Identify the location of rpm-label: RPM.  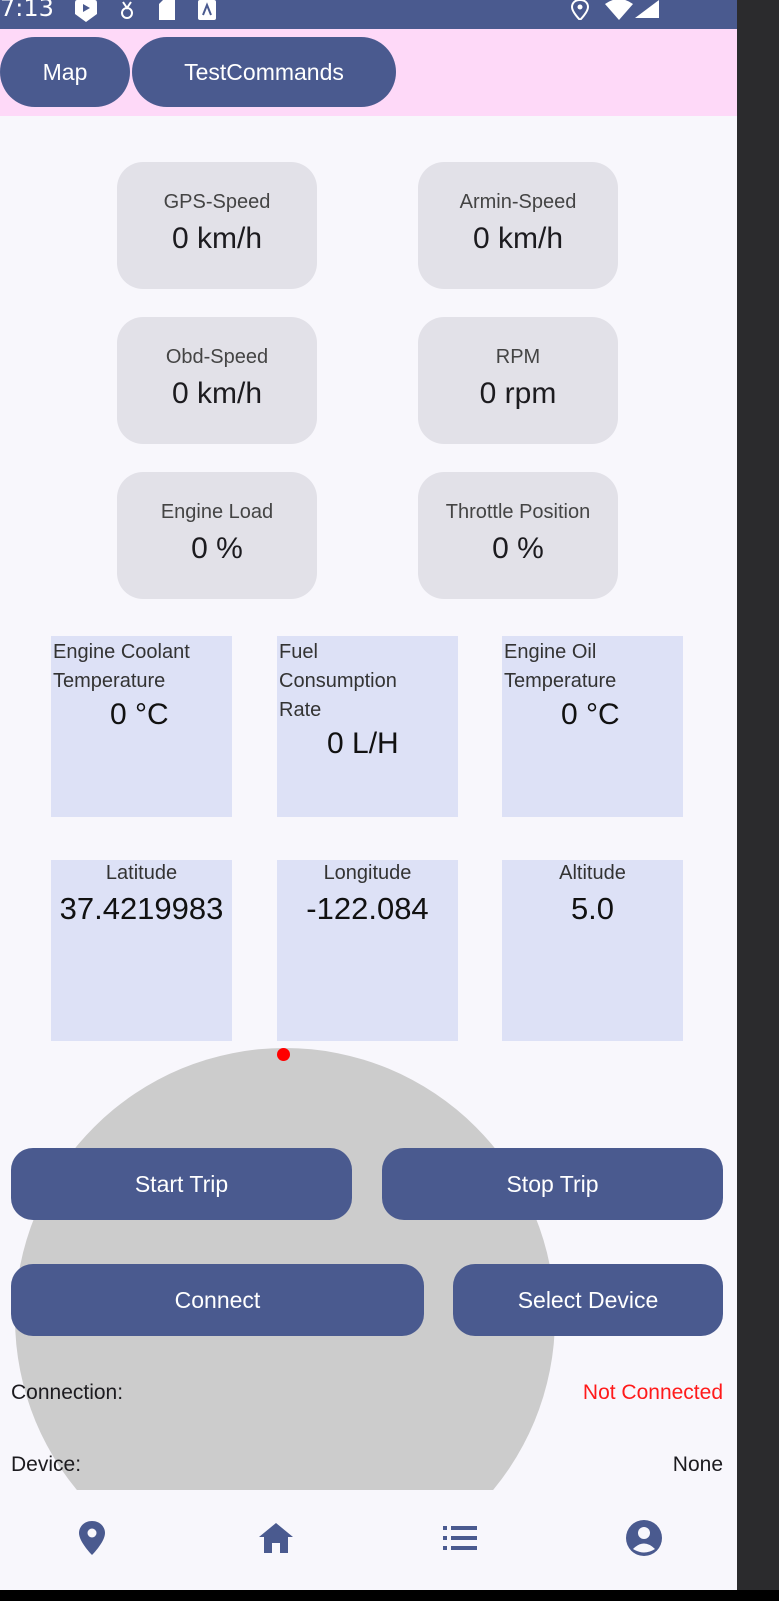
(518, 357).